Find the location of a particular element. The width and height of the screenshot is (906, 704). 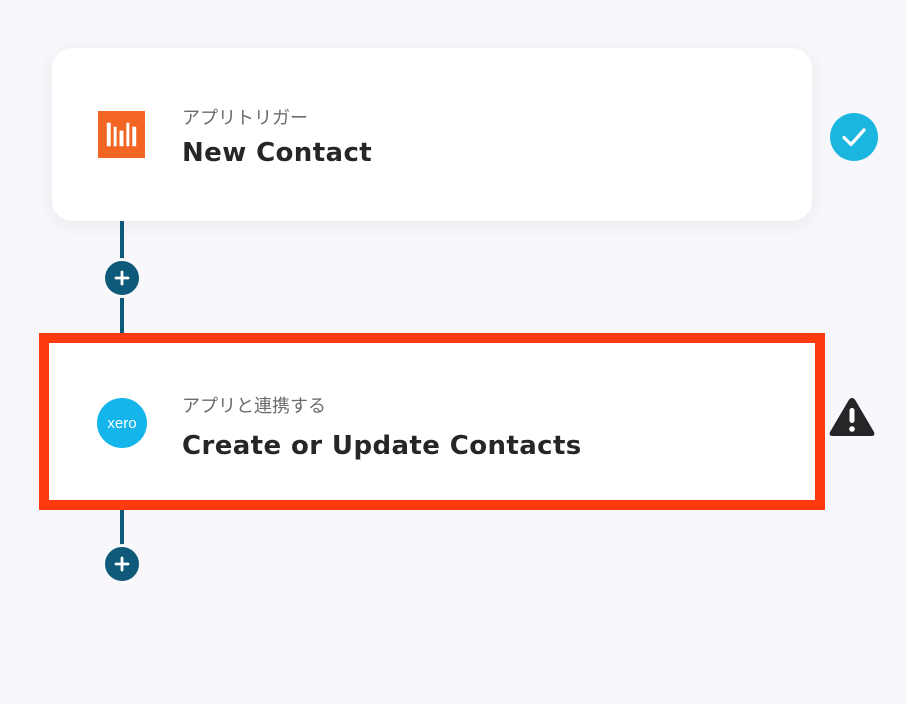

xero-logo-text: xero is located at coordinates (121, 423).